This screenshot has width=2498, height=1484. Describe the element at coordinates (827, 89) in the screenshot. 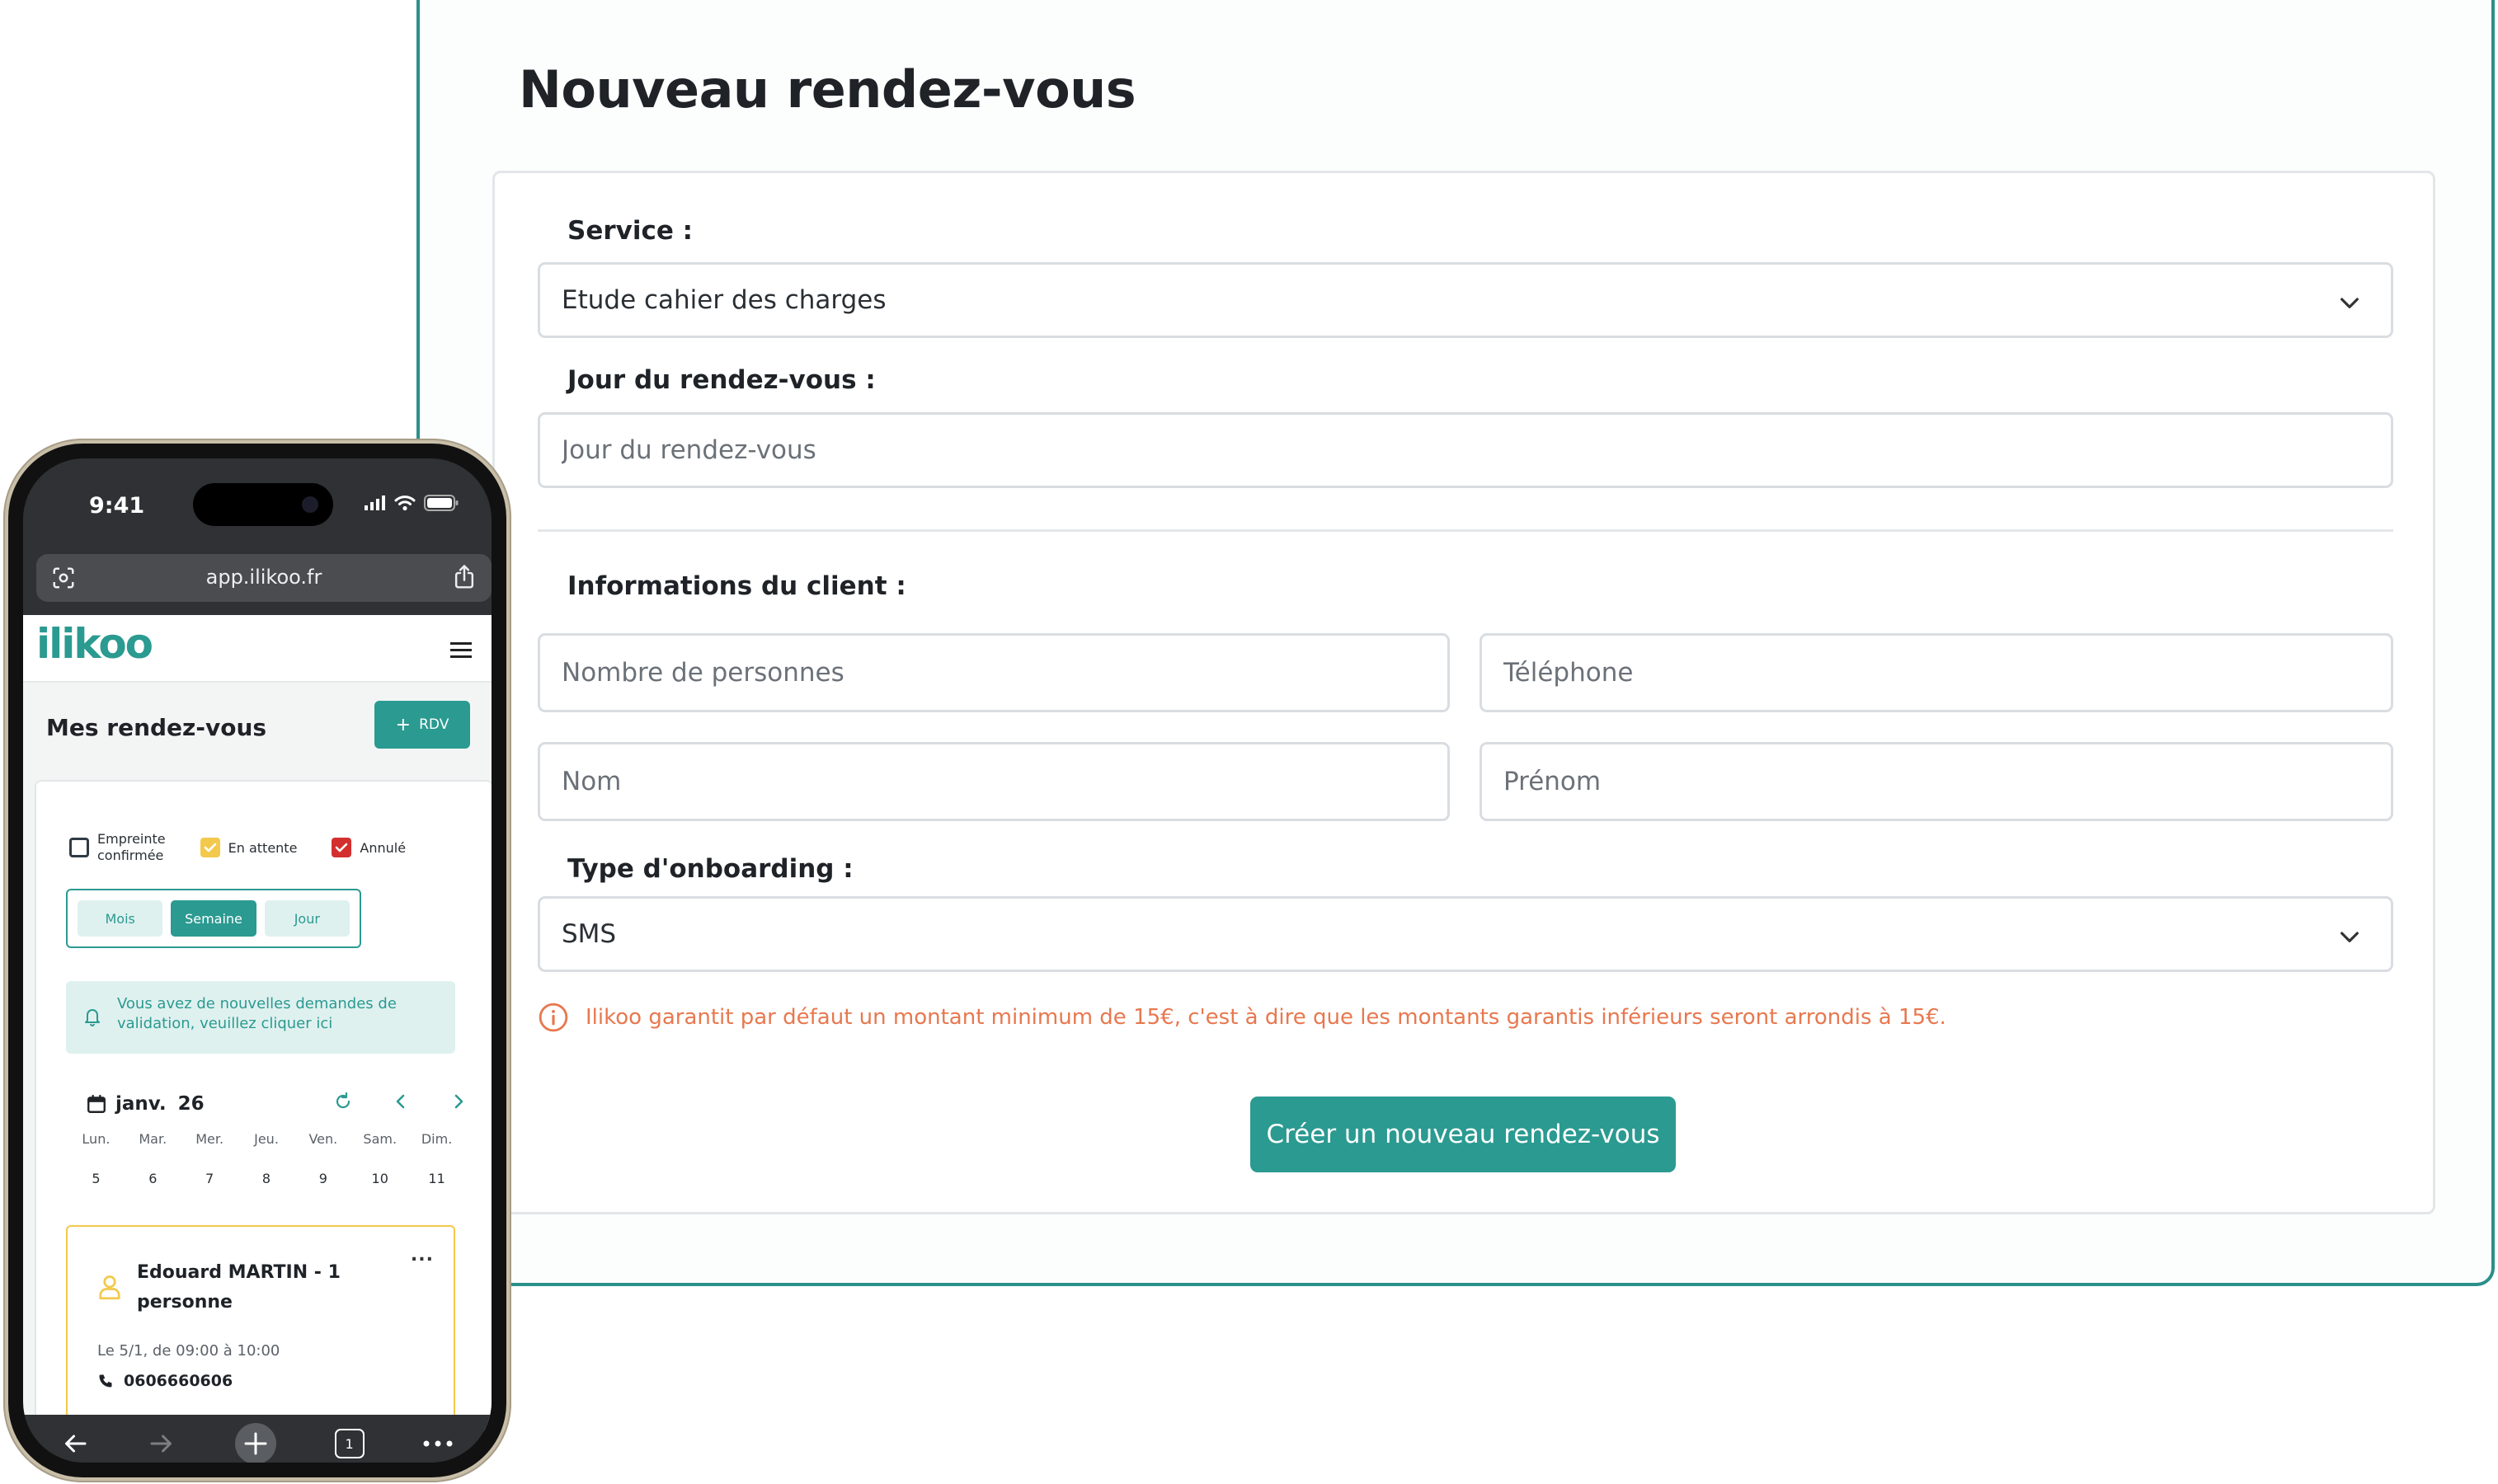

I see `page-title: Nouveau rendez-vous` at that location.